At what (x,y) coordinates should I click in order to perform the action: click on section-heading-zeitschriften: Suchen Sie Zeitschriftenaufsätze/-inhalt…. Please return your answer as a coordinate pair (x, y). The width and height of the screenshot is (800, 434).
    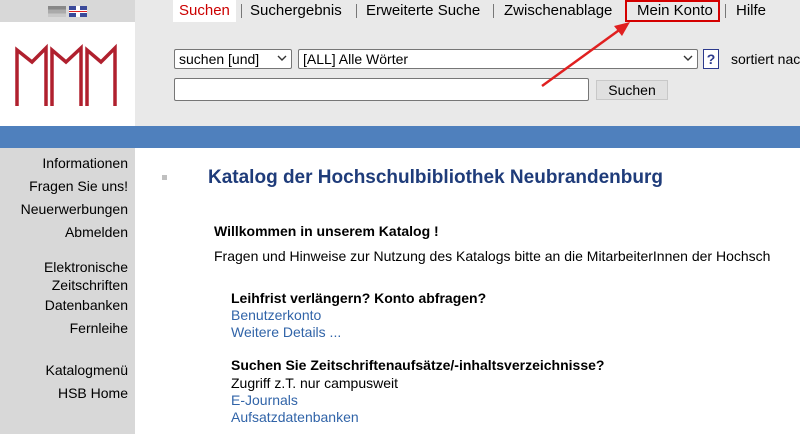
    Looking at the image, I should click on (418, 365).